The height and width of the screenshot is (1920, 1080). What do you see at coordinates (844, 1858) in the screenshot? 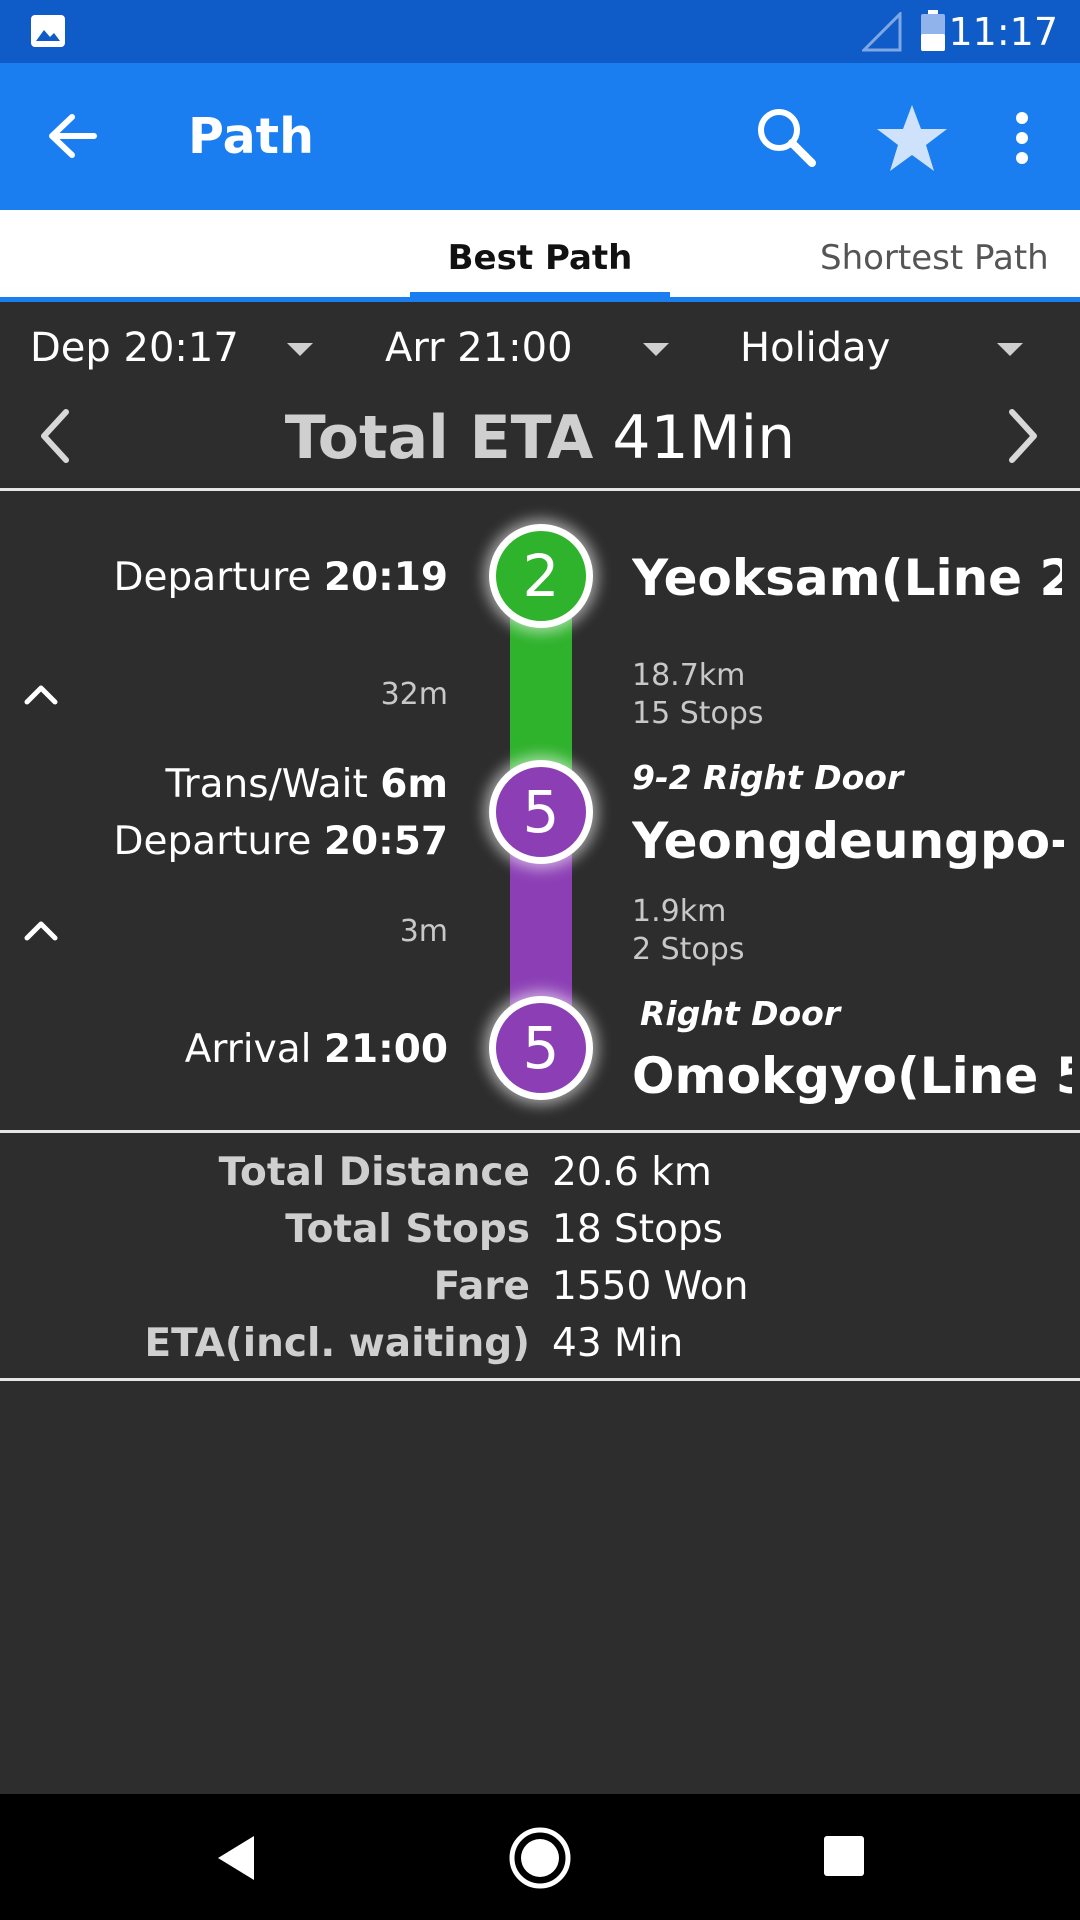
I see `recents-square-icon` at bounding box center [844, 1858].